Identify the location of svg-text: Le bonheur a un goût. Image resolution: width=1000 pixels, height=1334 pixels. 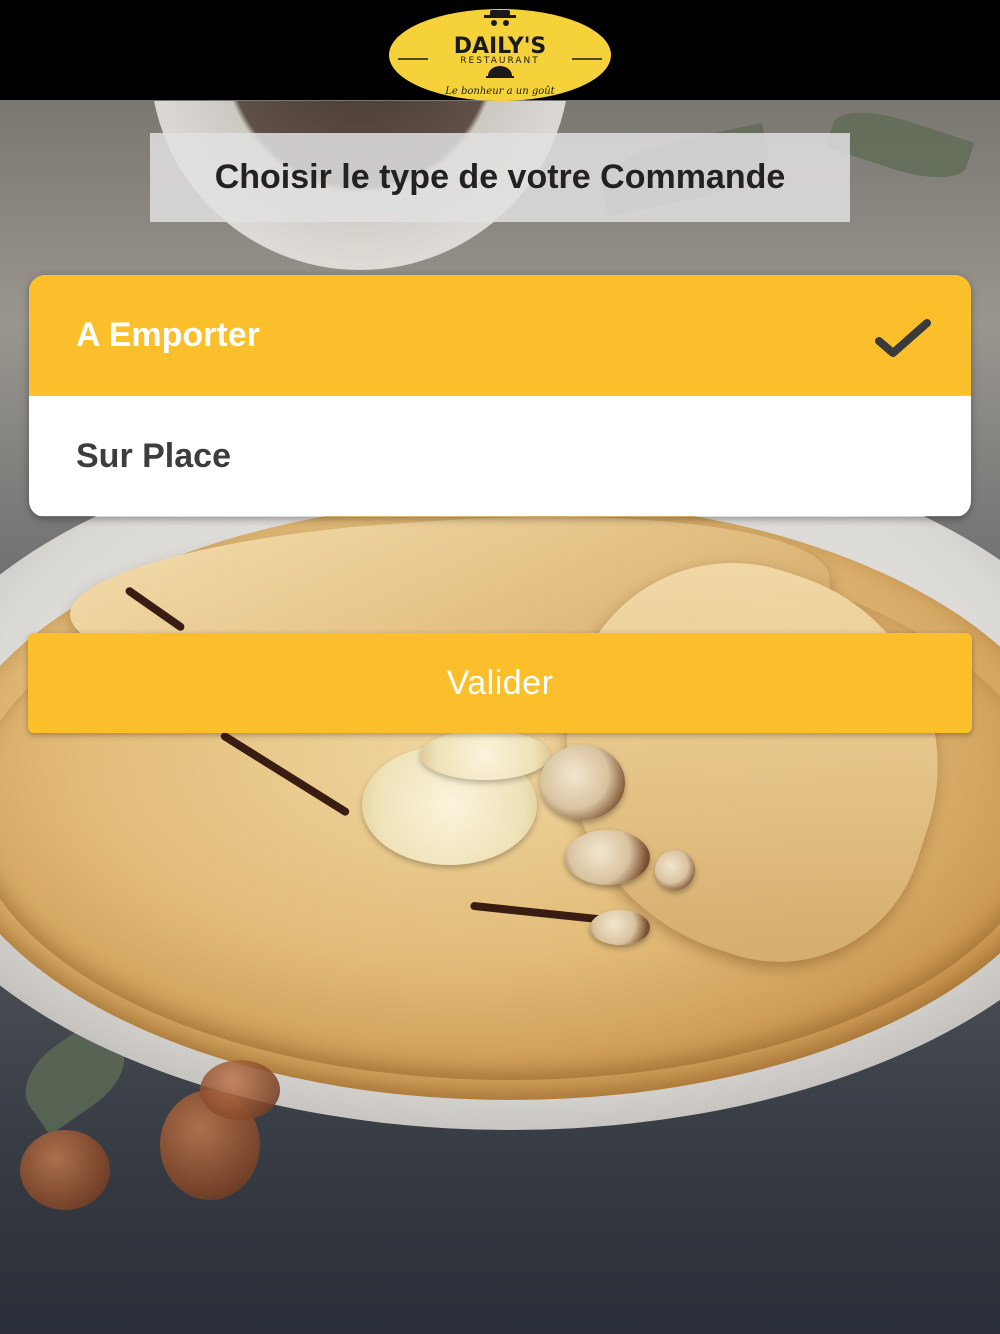
(499, 91).